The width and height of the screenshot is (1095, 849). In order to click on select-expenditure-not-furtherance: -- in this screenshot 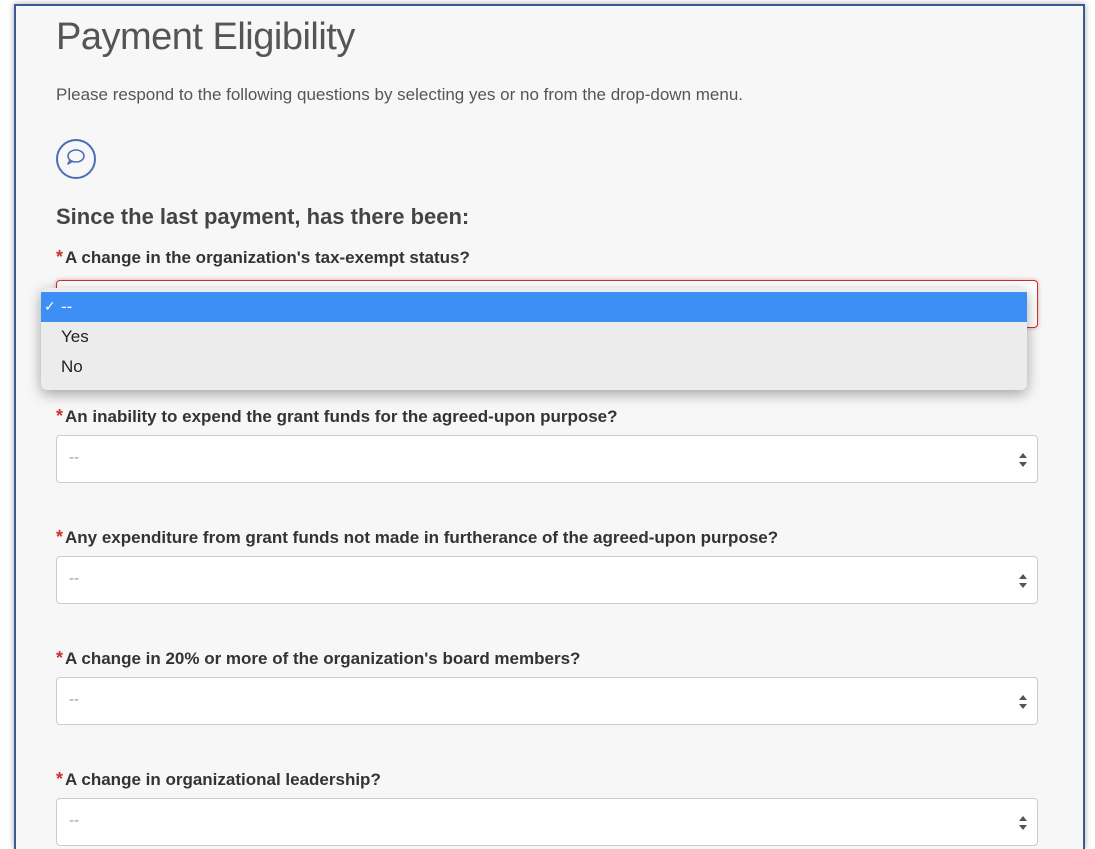, I will do `click(547, 580)`.